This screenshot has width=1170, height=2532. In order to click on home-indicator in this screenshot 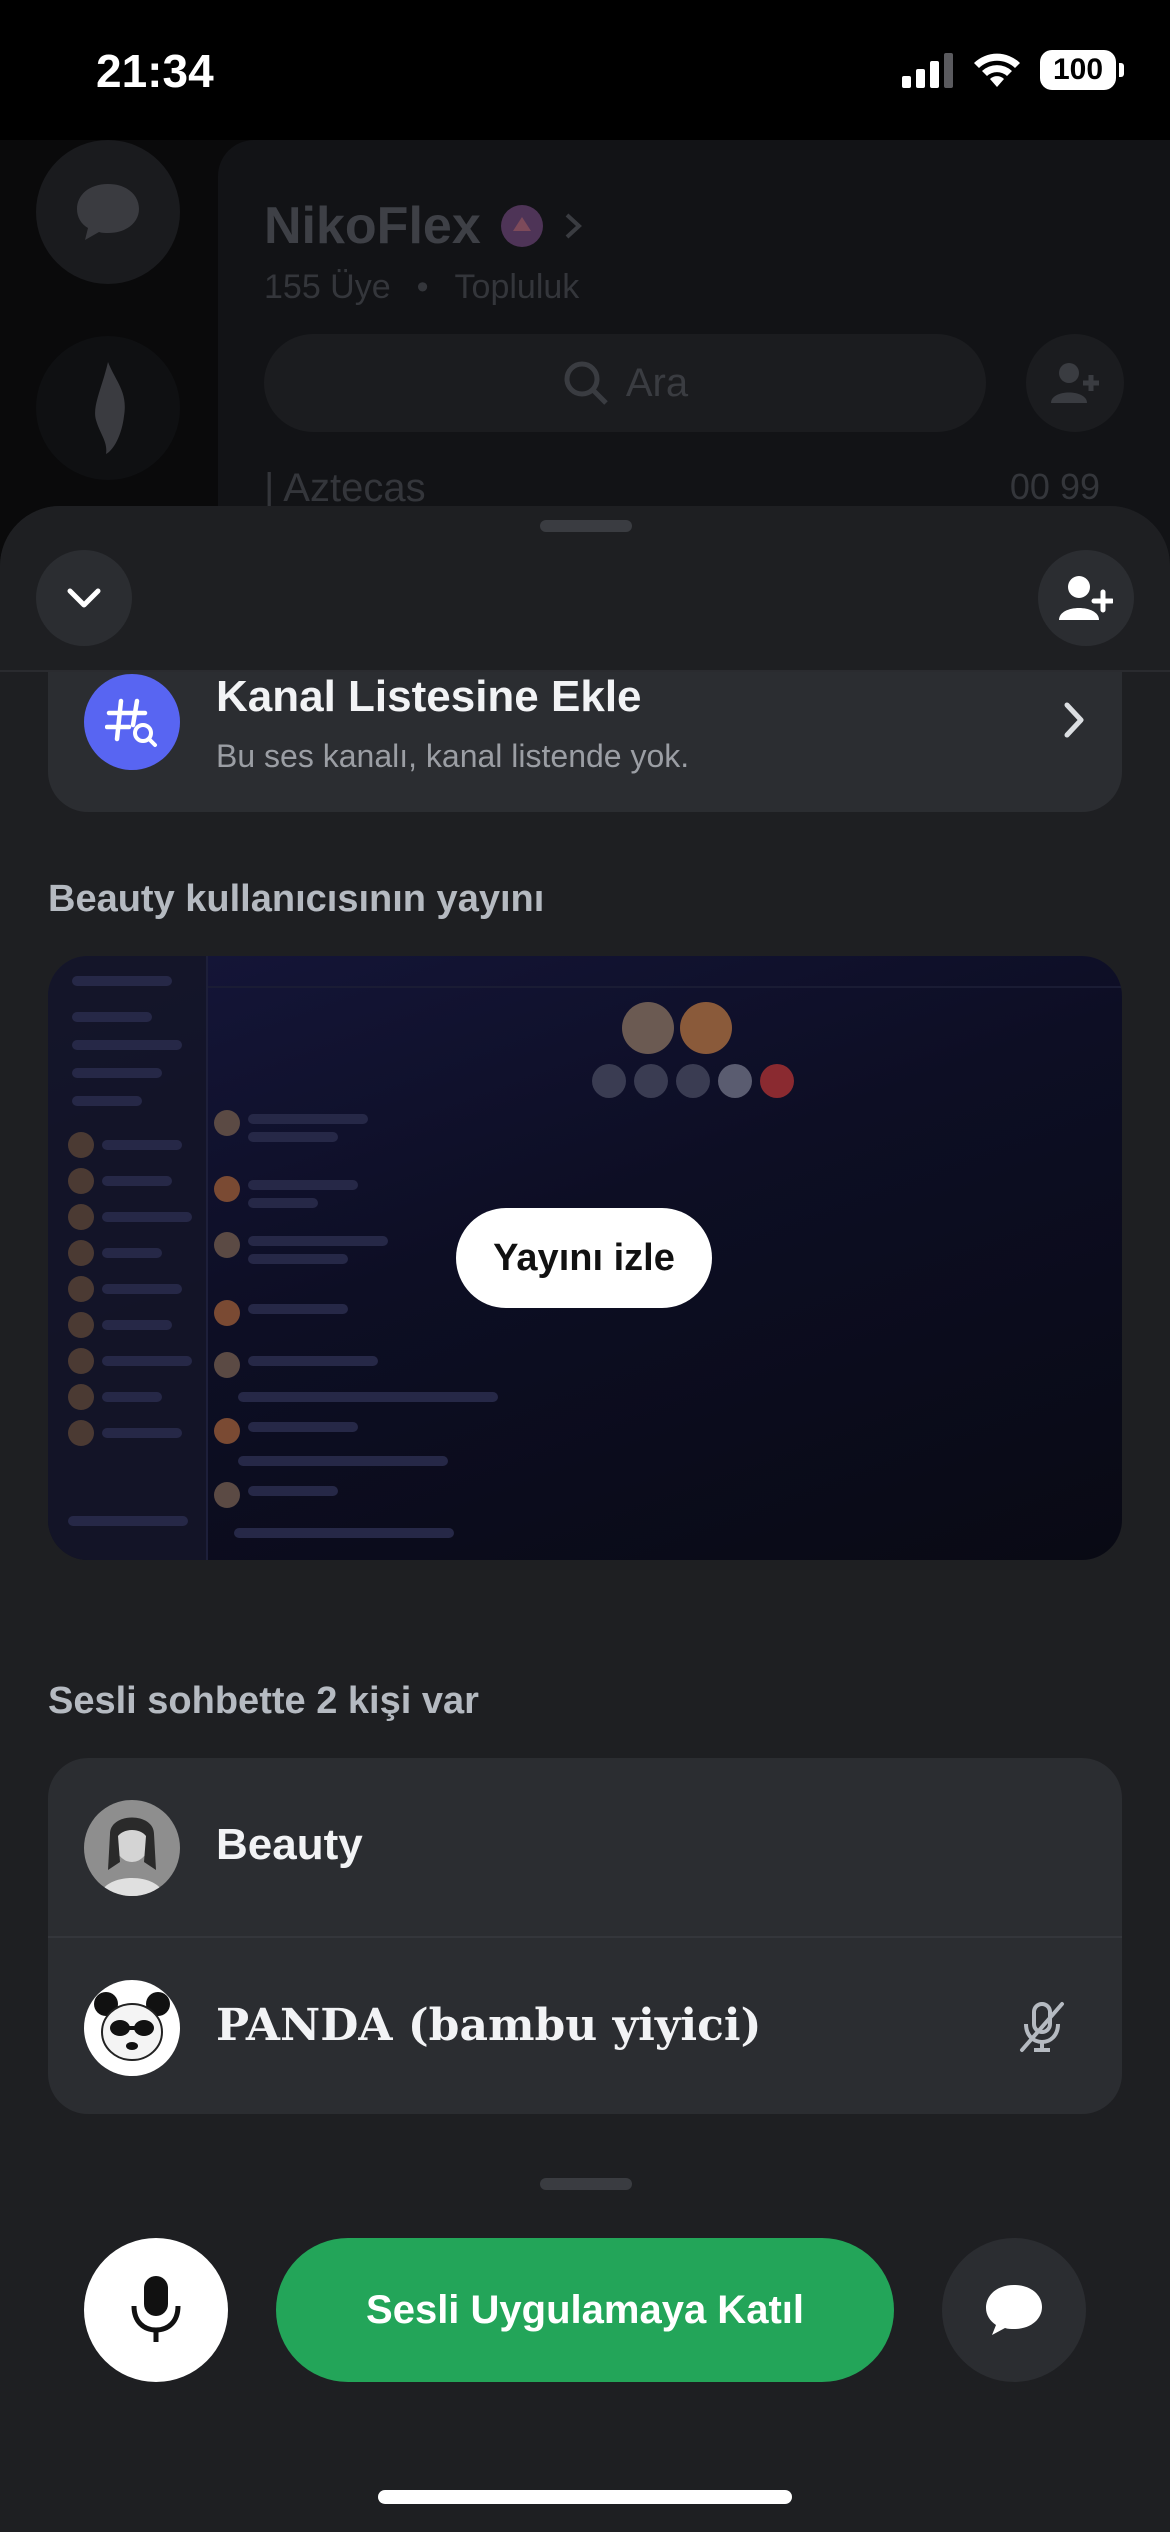, I will do `click(585, 2497)`.